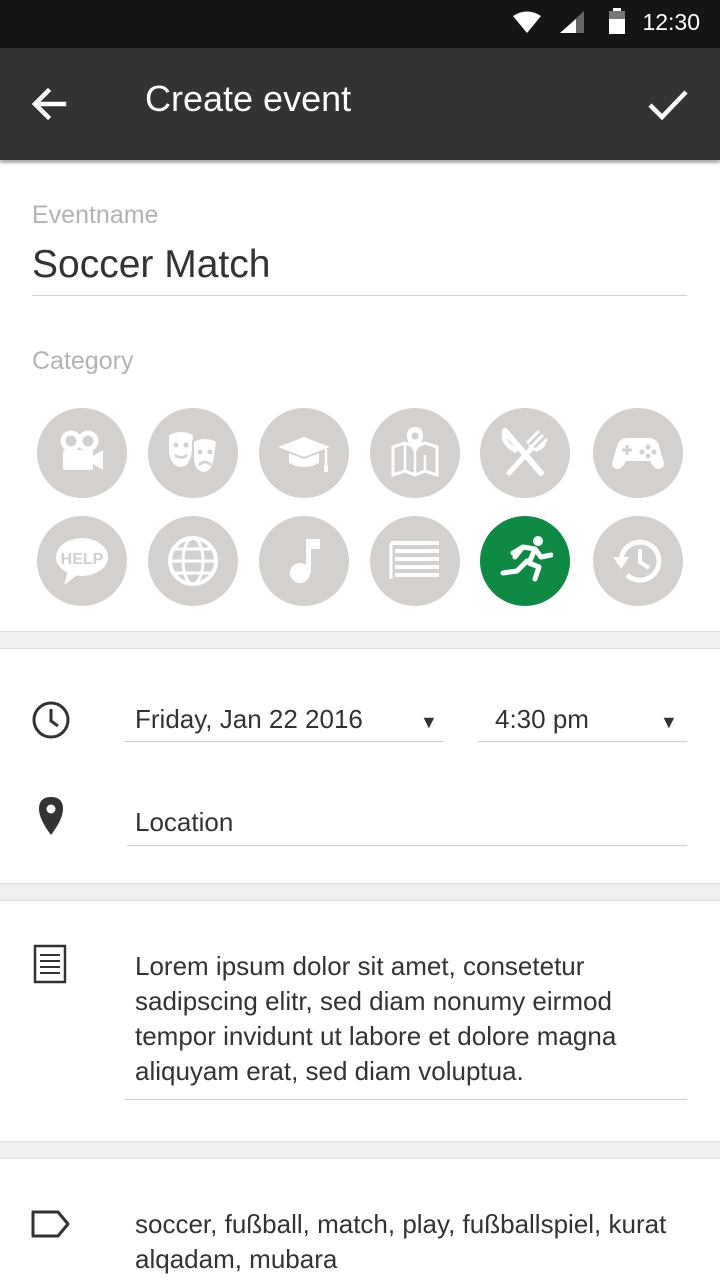 The image size is (720, 1280). Describe the element at coordinates (617, 21) in the screenshot. I see `battery-icon` at that location.